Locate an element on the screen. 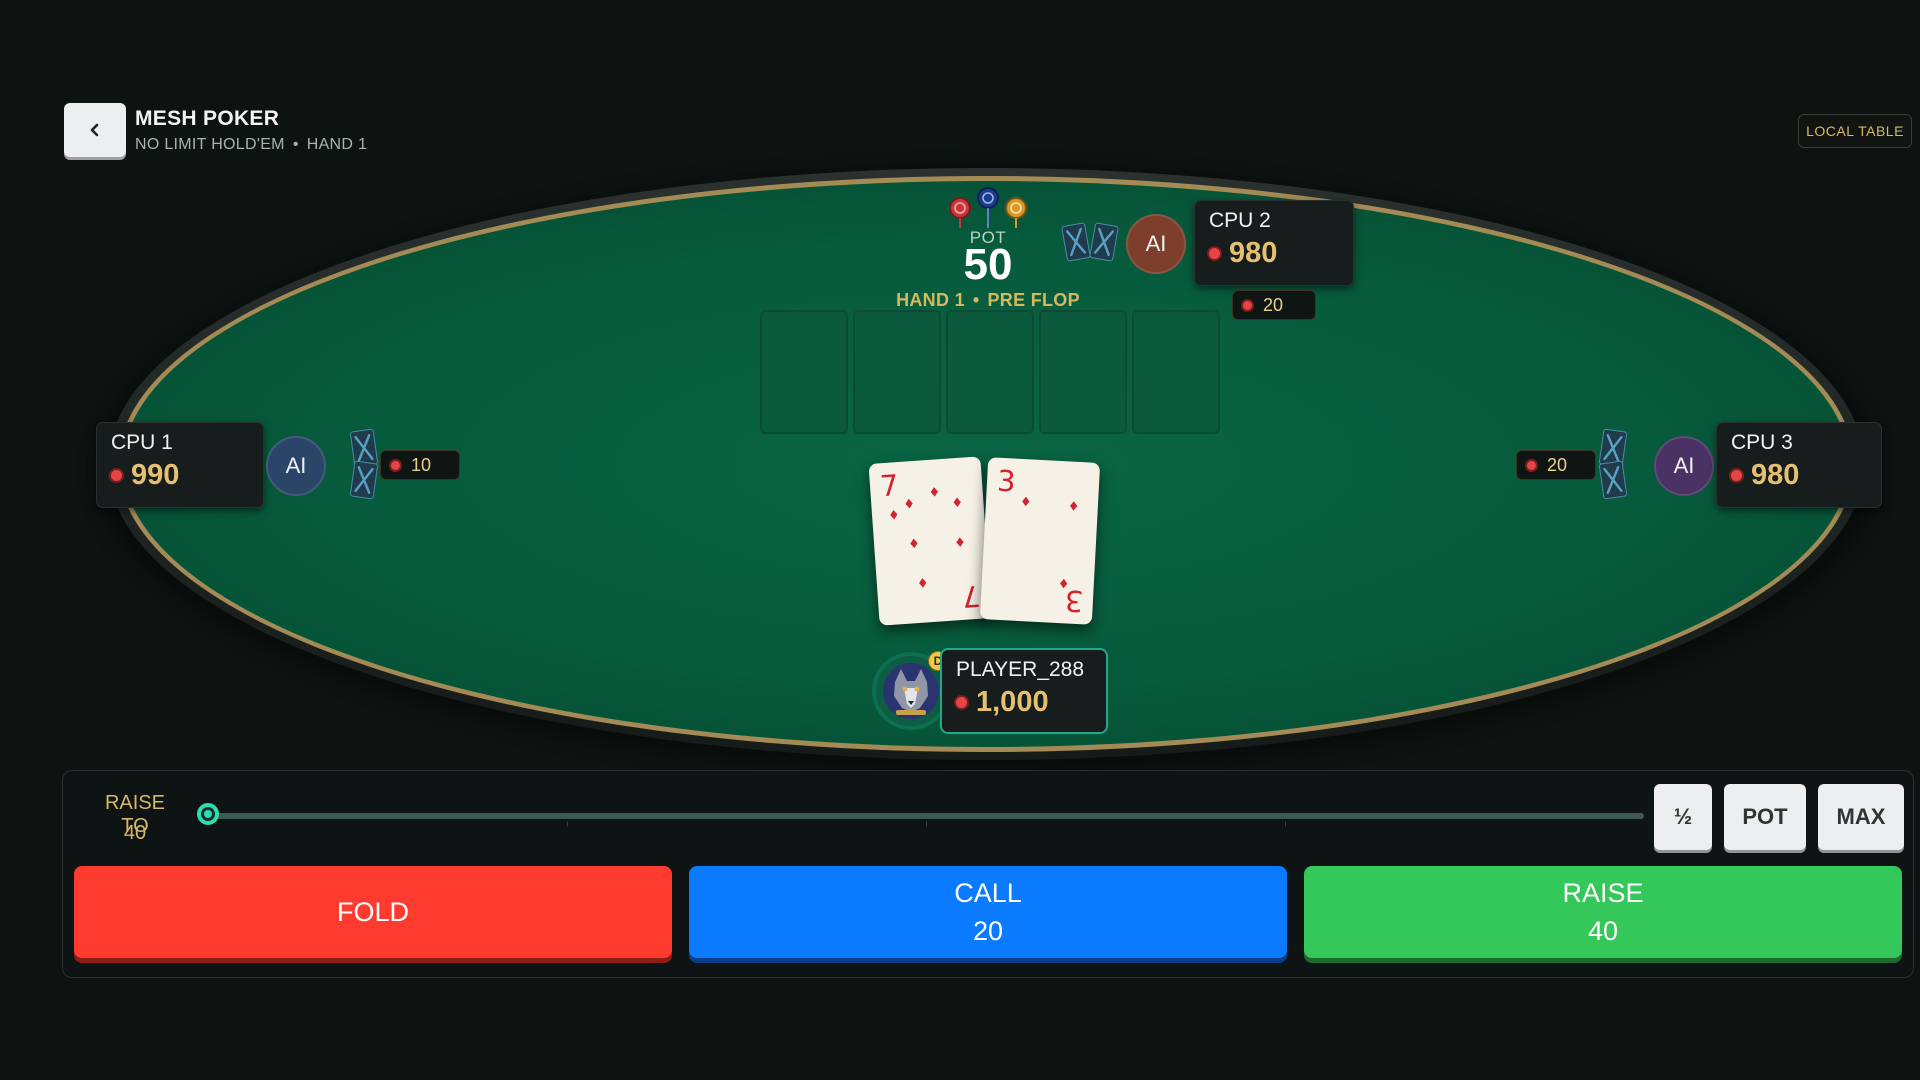 Image resolution: width=1920 pixels, height=1080 pixels. game-variant: NO LIMIT HOLD'EM is located at coordinates (210, 144).